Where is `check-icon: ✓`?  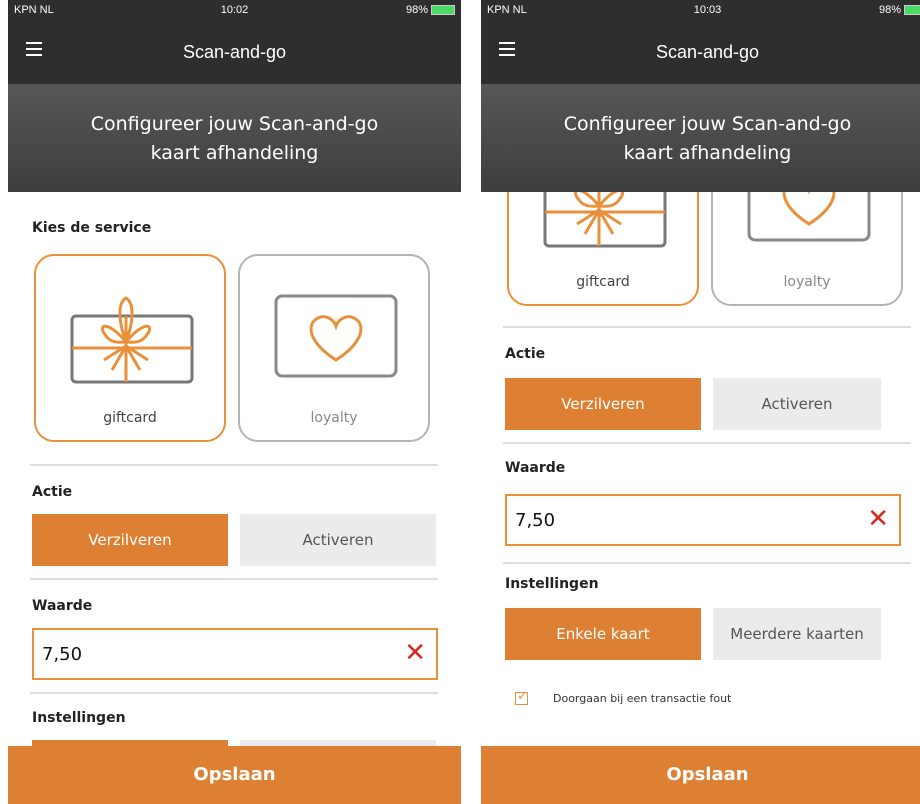
check-icon: ✓ is located at coordinates (522, 696).